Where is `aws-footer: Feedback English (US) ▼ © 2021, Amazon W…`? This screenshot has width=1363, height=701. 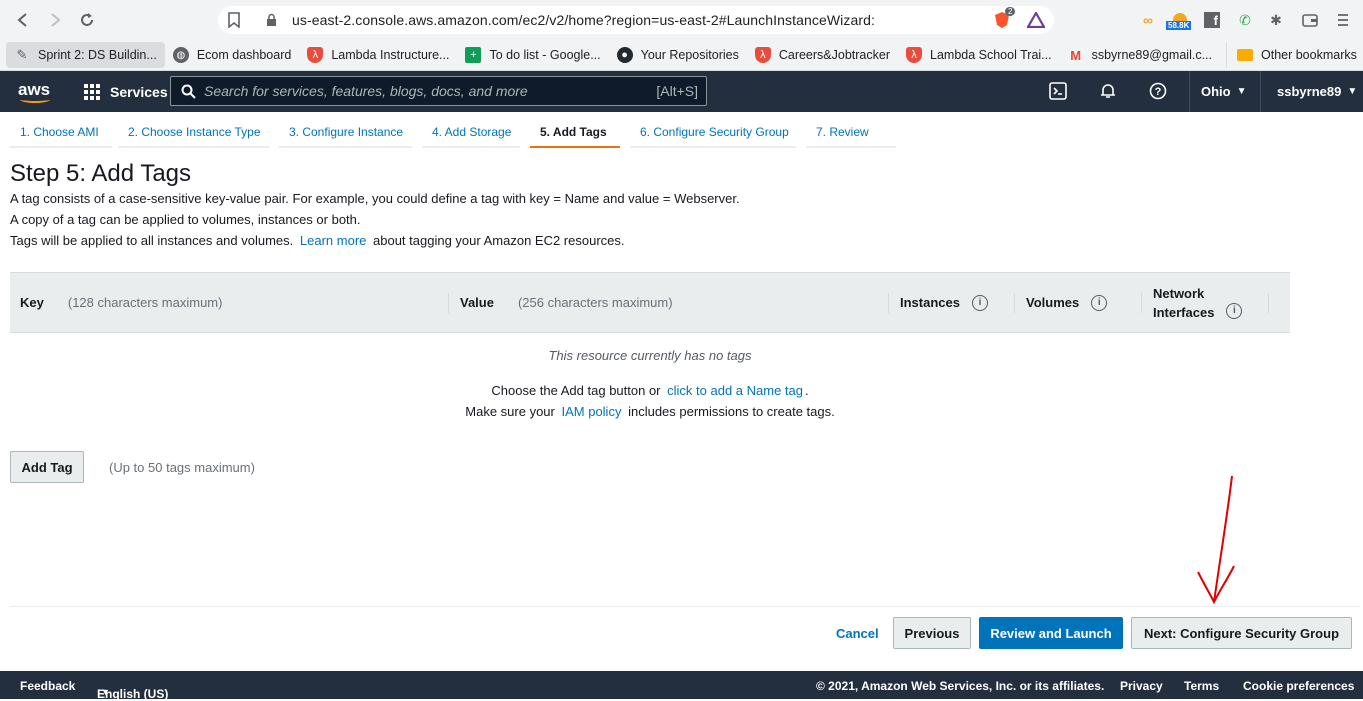 aws-footer: Feedback English (US) ▼ © 2021, Amazon W… is located at coordinates (681, 686).